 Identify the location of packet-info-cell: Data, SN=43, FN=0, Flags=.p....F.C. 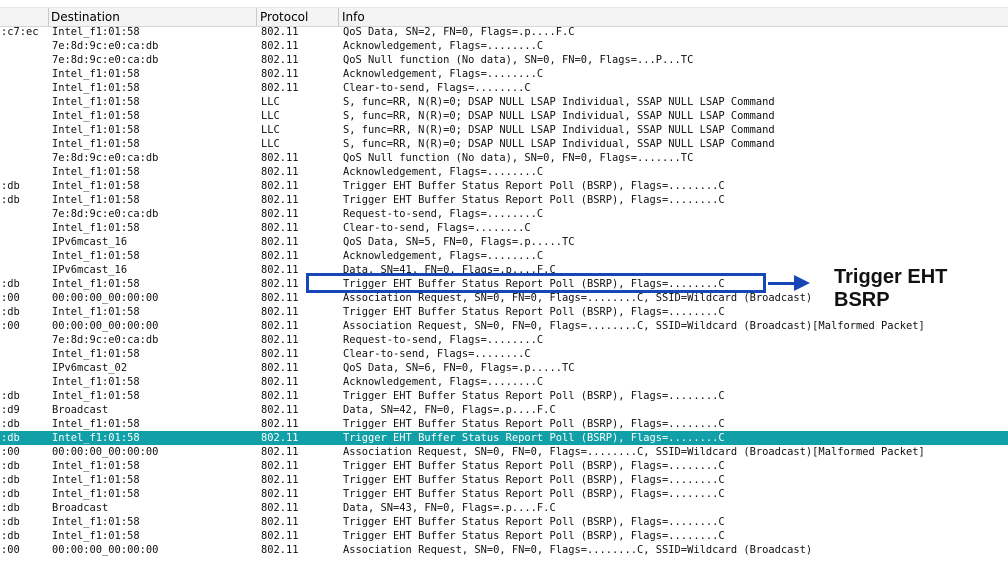
(449, 508).